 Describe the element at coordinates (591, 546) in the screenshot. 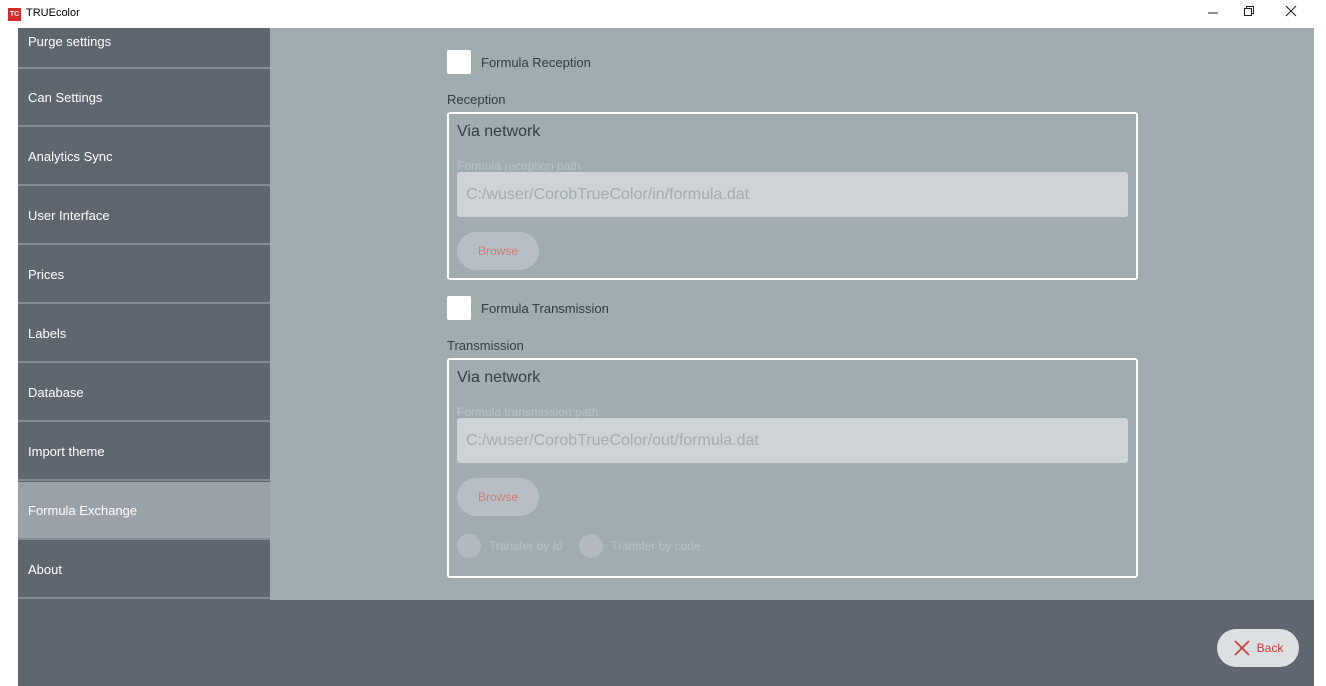

I see `transfer-by-code-radio` at that location.